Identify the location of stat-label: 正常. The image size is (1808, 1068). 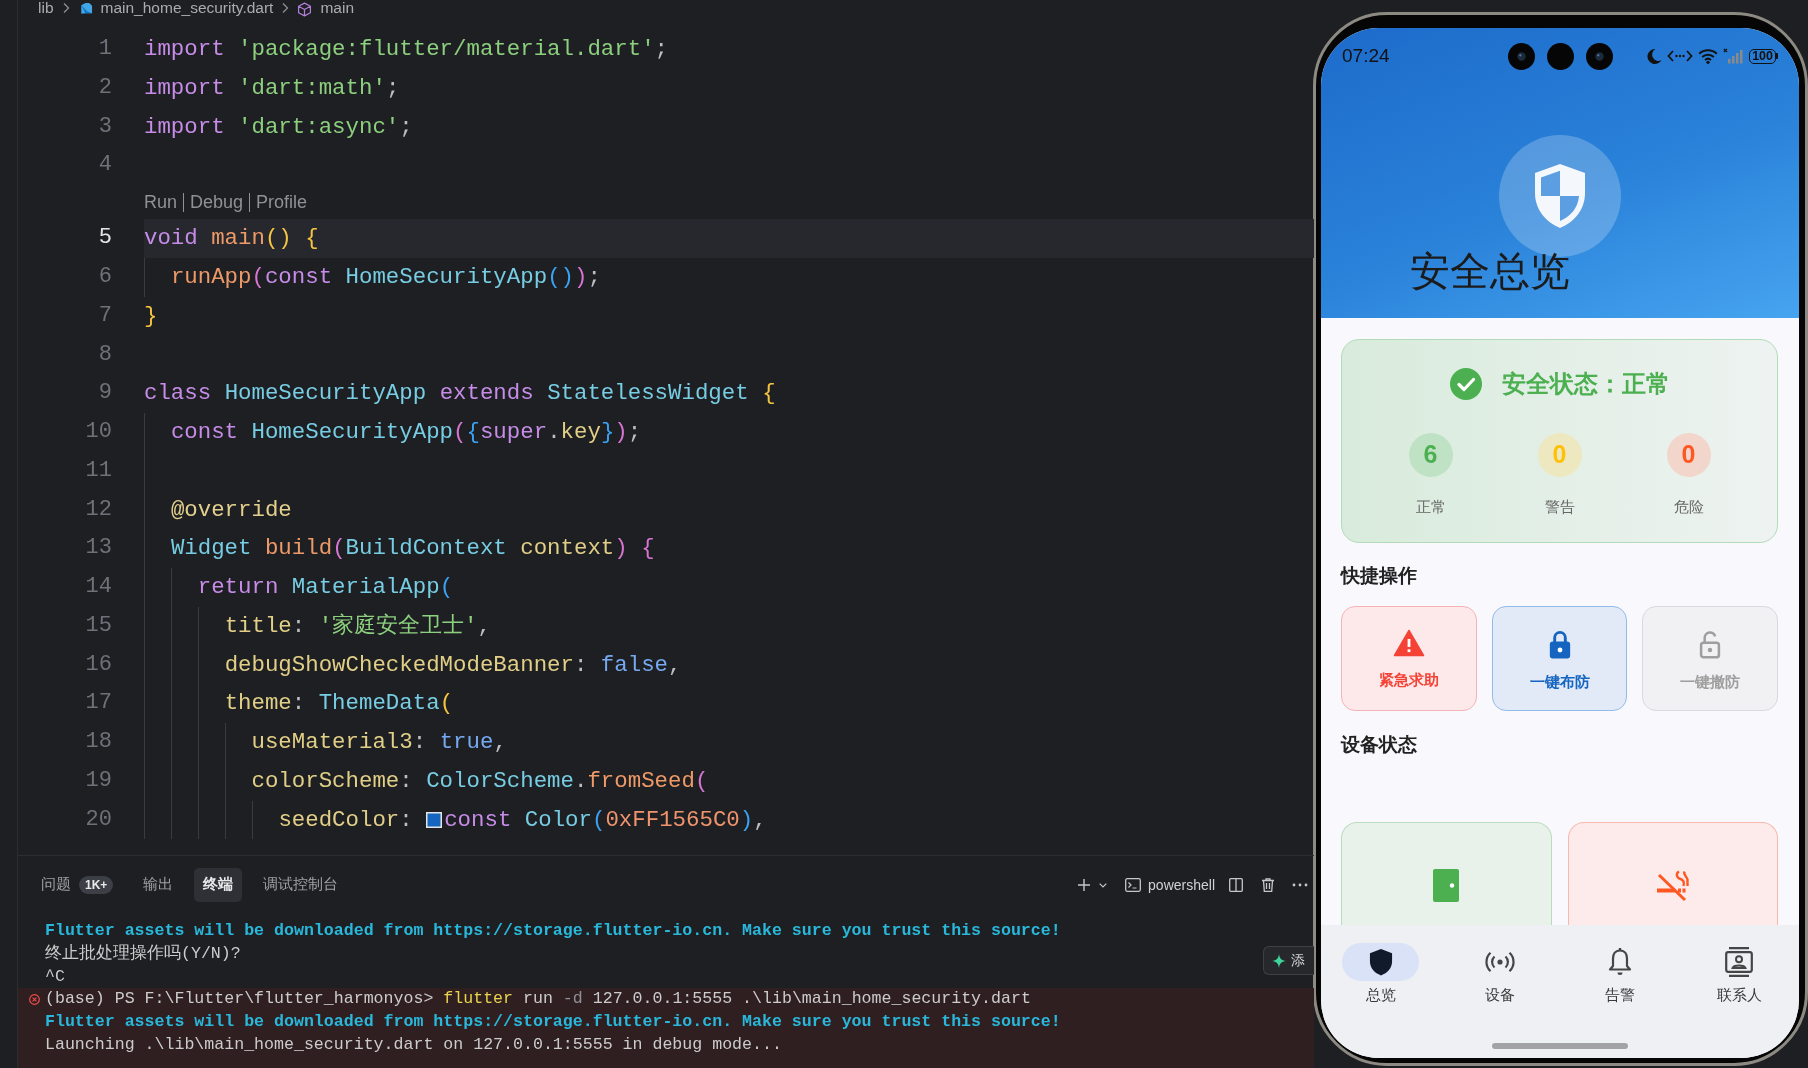
(1430, 507).